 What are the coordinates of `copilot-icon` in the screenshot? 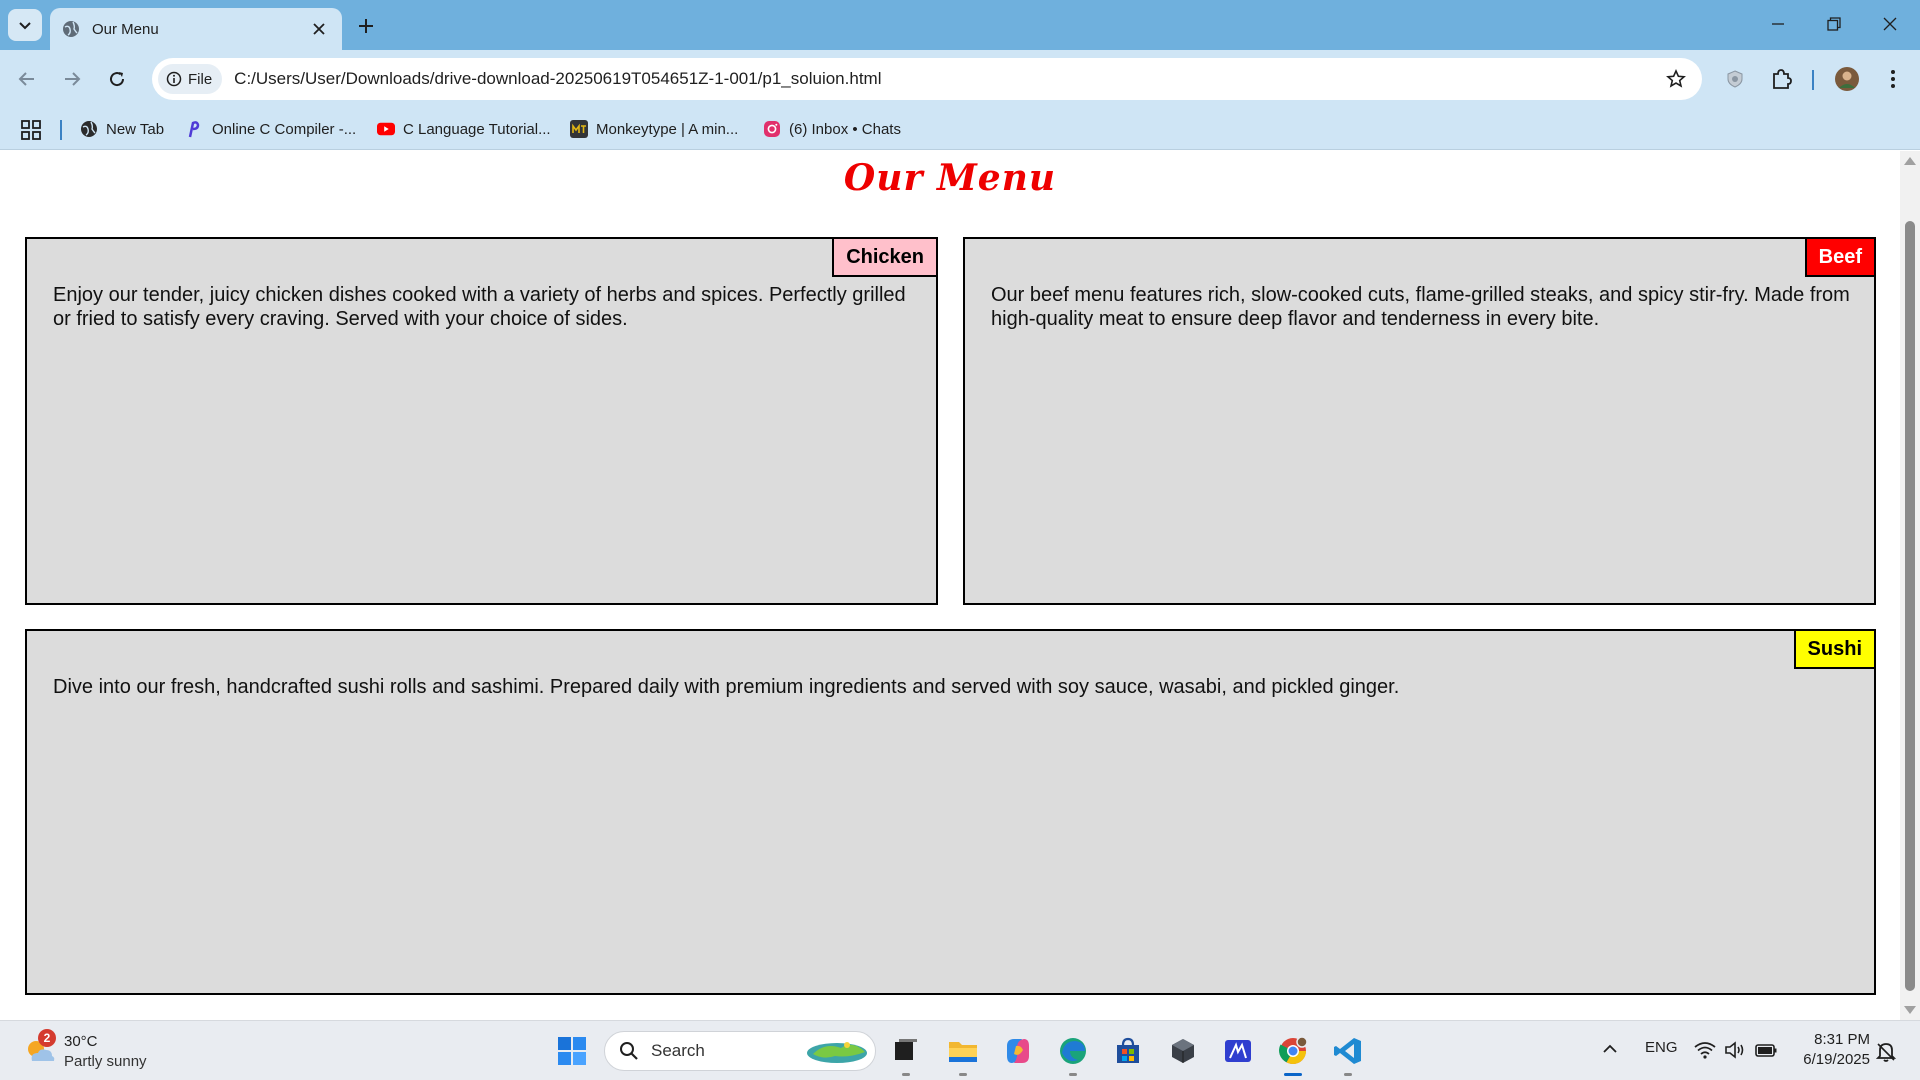 It's located at (1018, 1051).